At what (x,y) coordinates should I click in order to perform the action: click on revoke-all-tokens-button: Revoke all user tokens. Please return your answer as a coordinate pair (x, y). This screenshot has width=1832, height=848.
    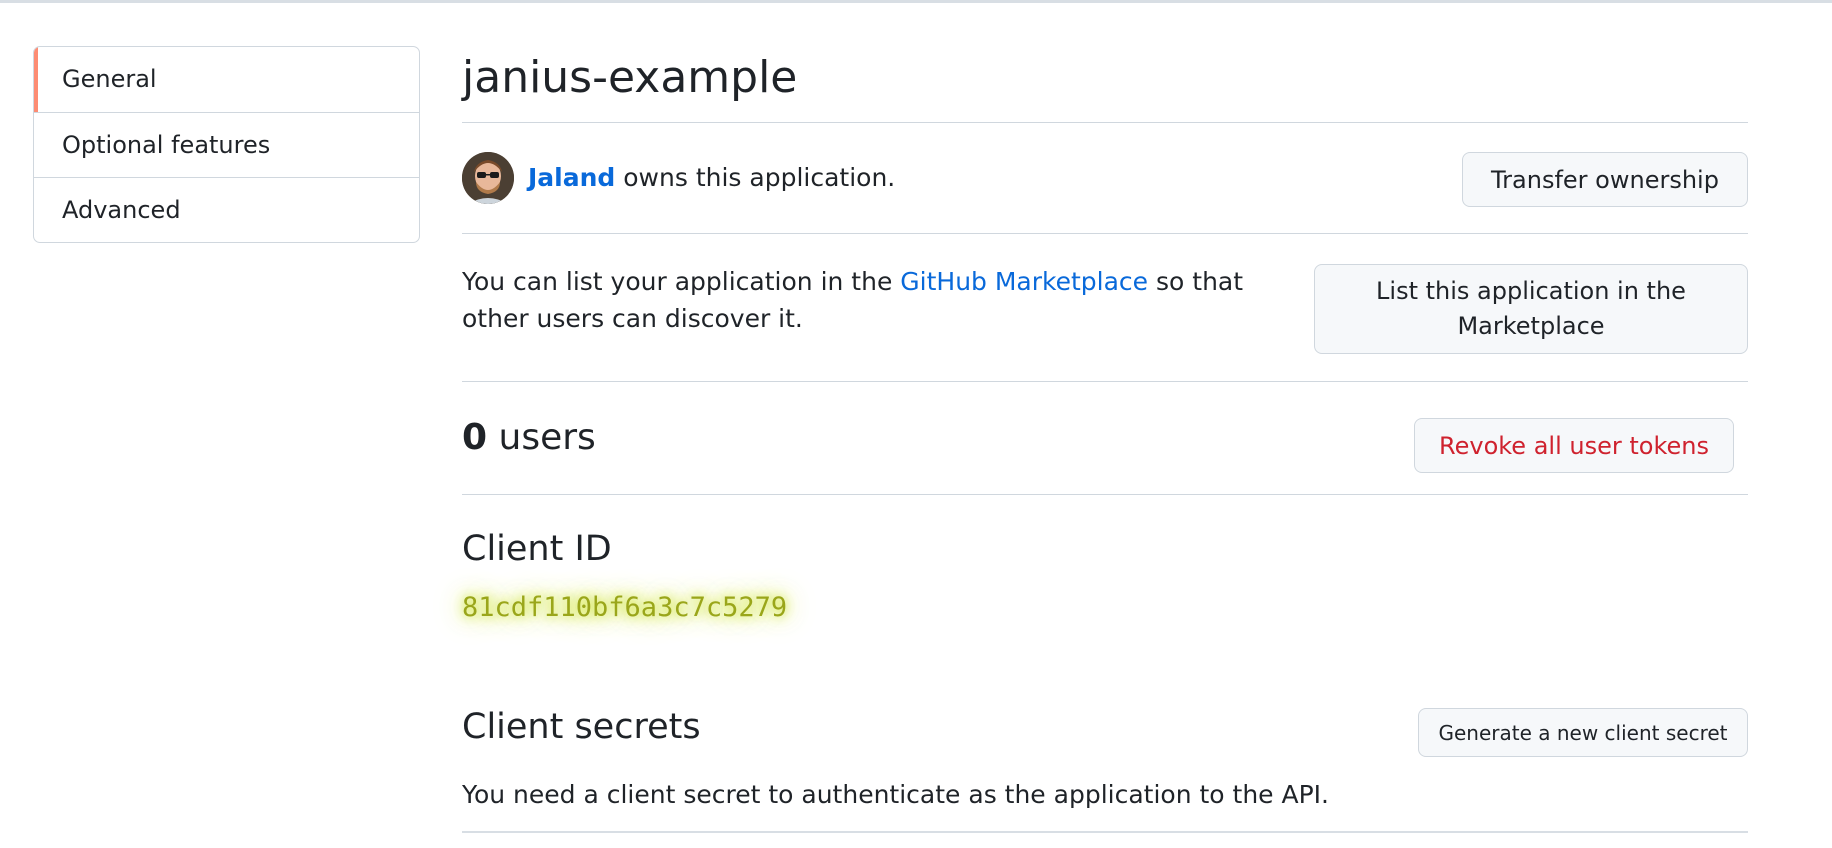
    Looking at the image, I should click on (1574, 445).